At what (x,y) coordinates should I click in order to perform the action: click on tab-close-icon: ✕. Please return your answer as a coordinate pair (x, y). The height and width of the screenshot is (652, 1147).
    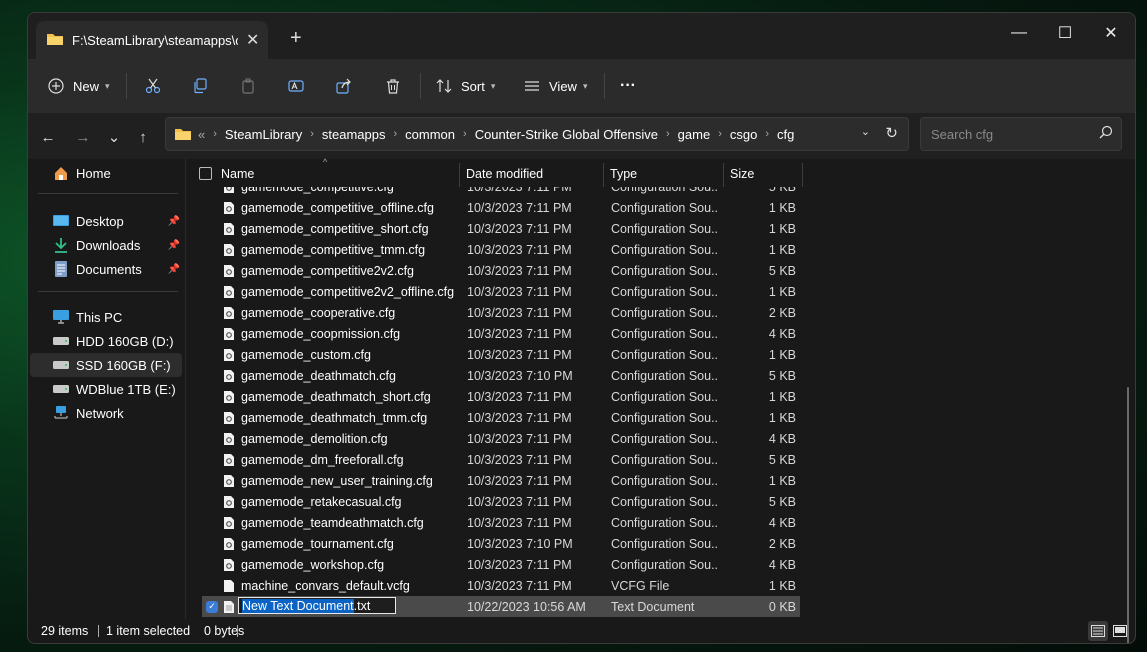
    Looking at the image, I should click on (252, 40).